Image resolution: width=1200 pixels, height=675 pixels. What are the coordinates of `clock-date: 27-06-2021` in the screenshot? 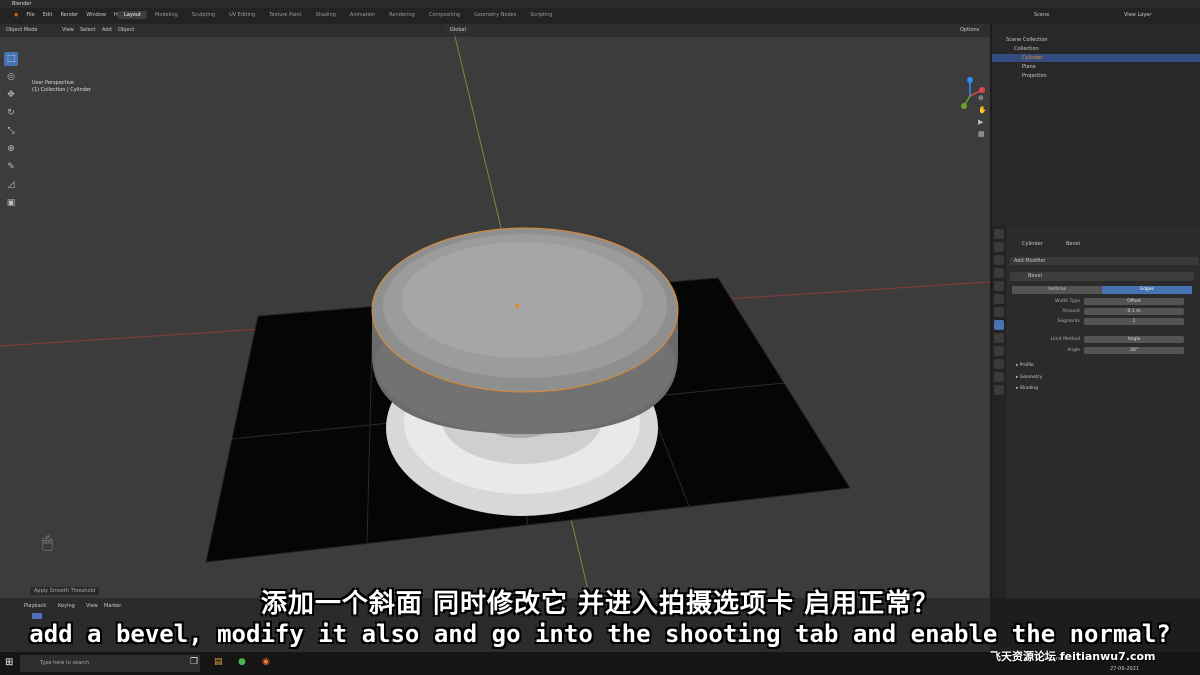 It's located at (1125, 669).